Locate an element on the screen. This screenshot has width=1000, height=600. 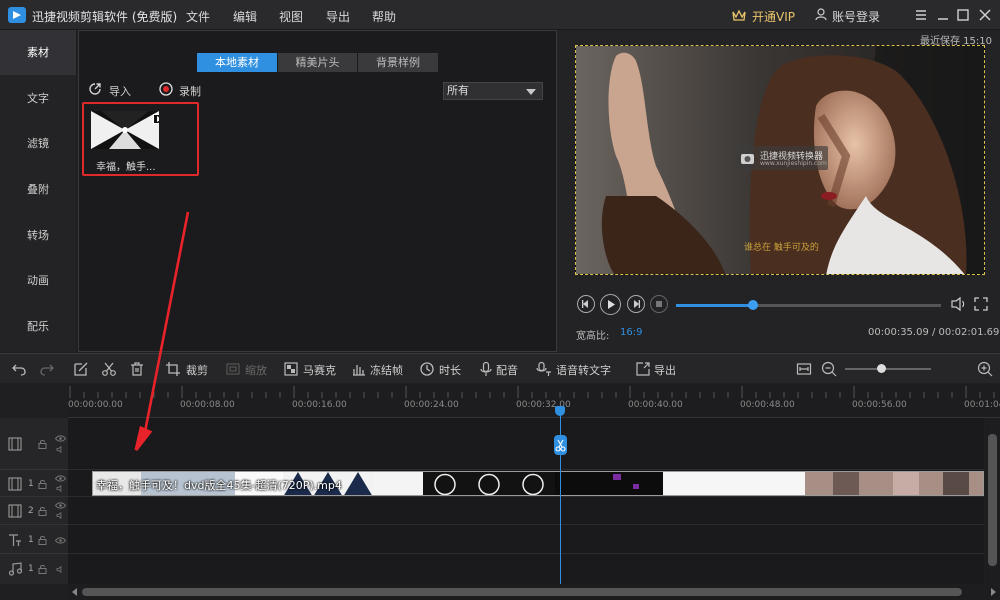
zoom-slider-handle is located at coordinates (882, 368).